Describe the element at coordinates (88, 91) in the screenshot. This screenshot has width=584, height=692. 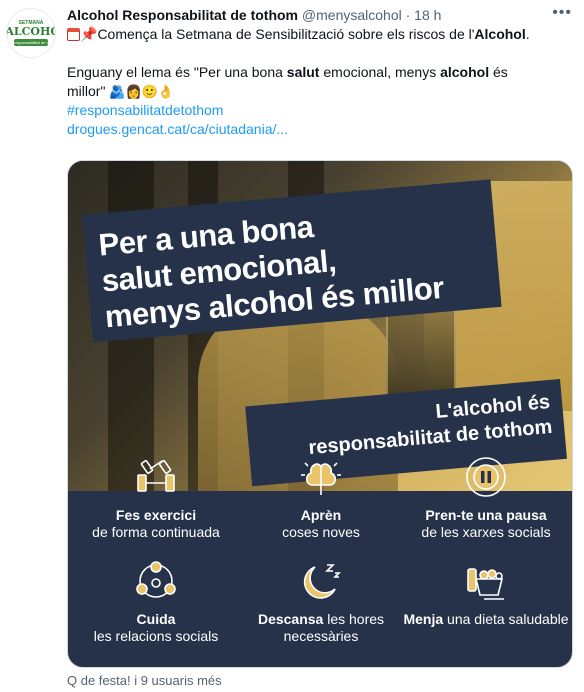
I see `tweet-text-part: millor"` at that location.